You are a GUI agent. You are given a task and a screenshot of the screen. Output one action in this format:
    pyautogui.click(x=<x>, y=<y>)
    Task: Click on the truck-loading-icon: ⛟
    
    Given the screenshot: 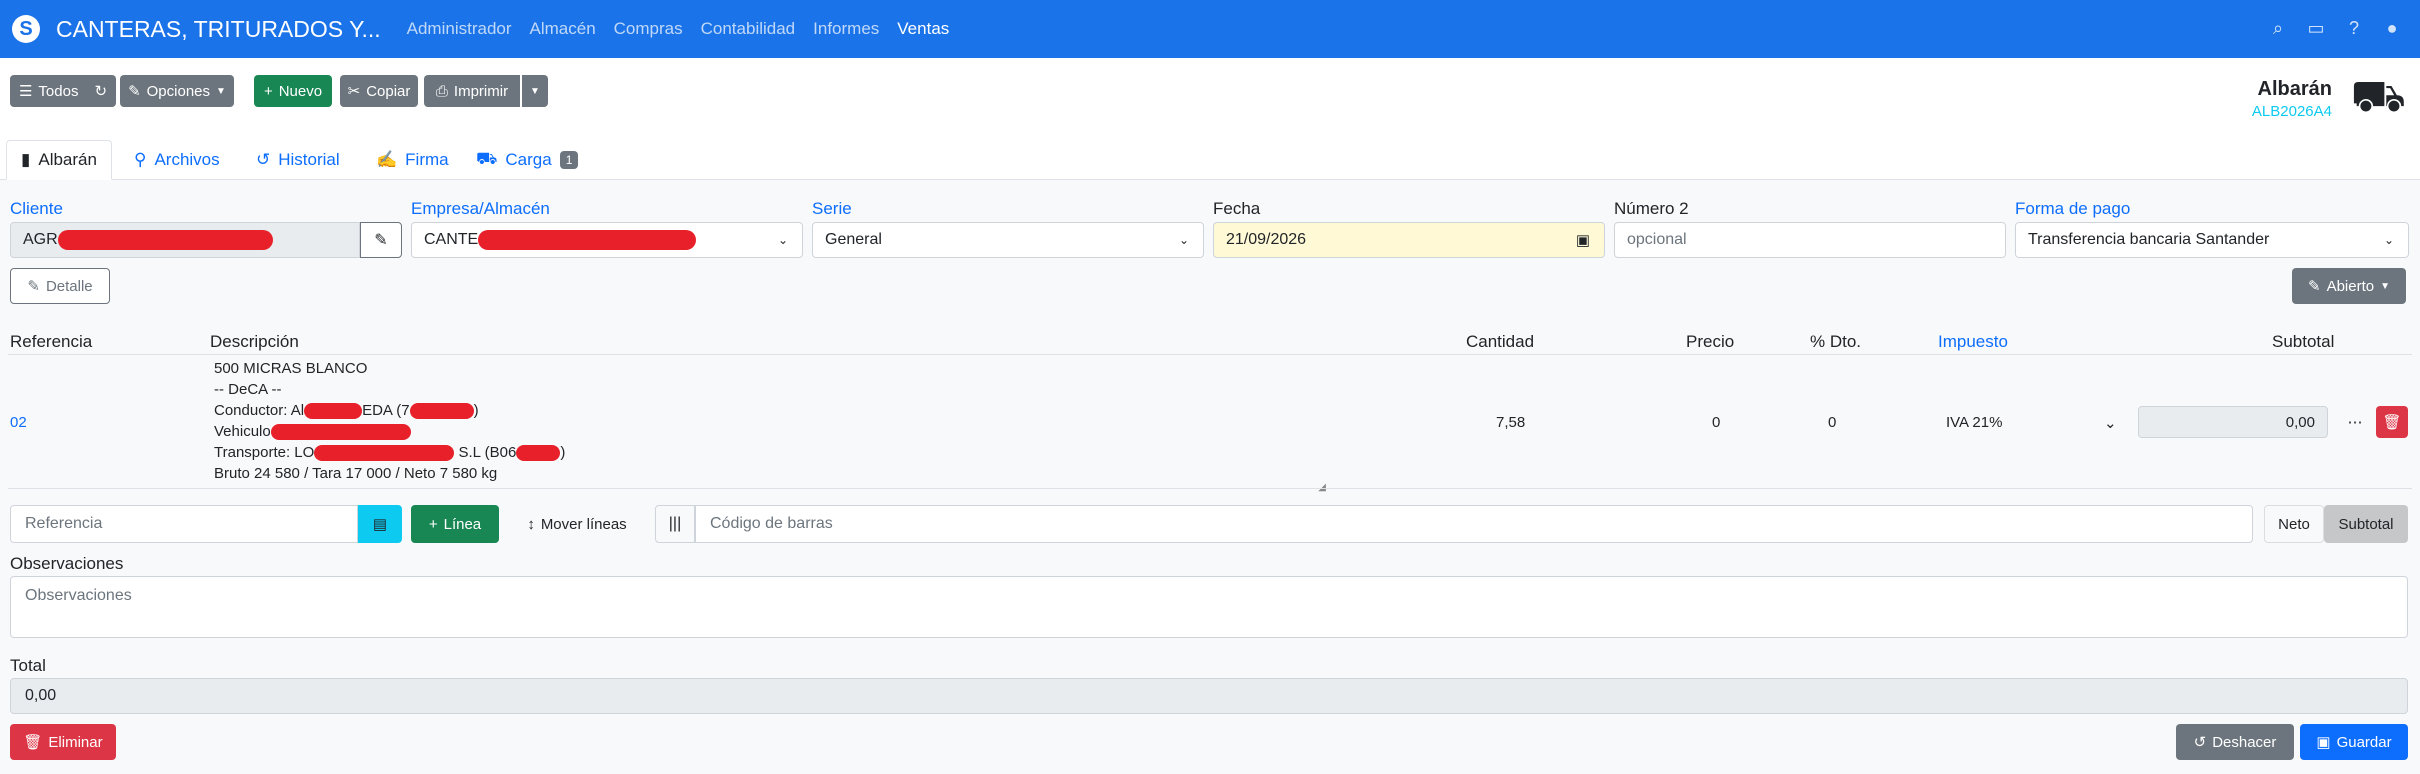 What is the action you would take?
    pyautogui.click(x=487, y=158)
    